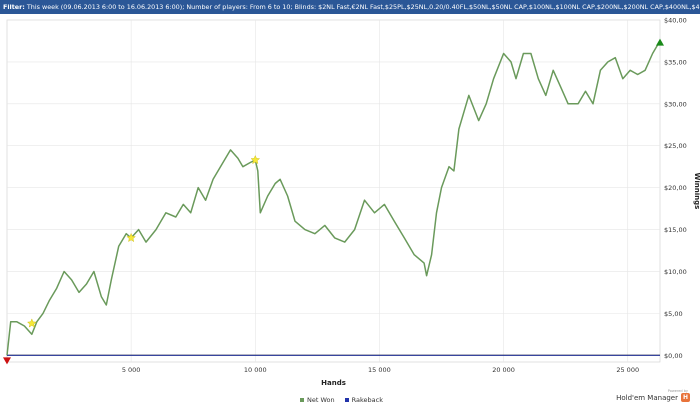  What do you see at coordinates (341, 400) in the screenshot?
I see `chart-legend: Net Won Rakeback` at bounding box center [341, 400].